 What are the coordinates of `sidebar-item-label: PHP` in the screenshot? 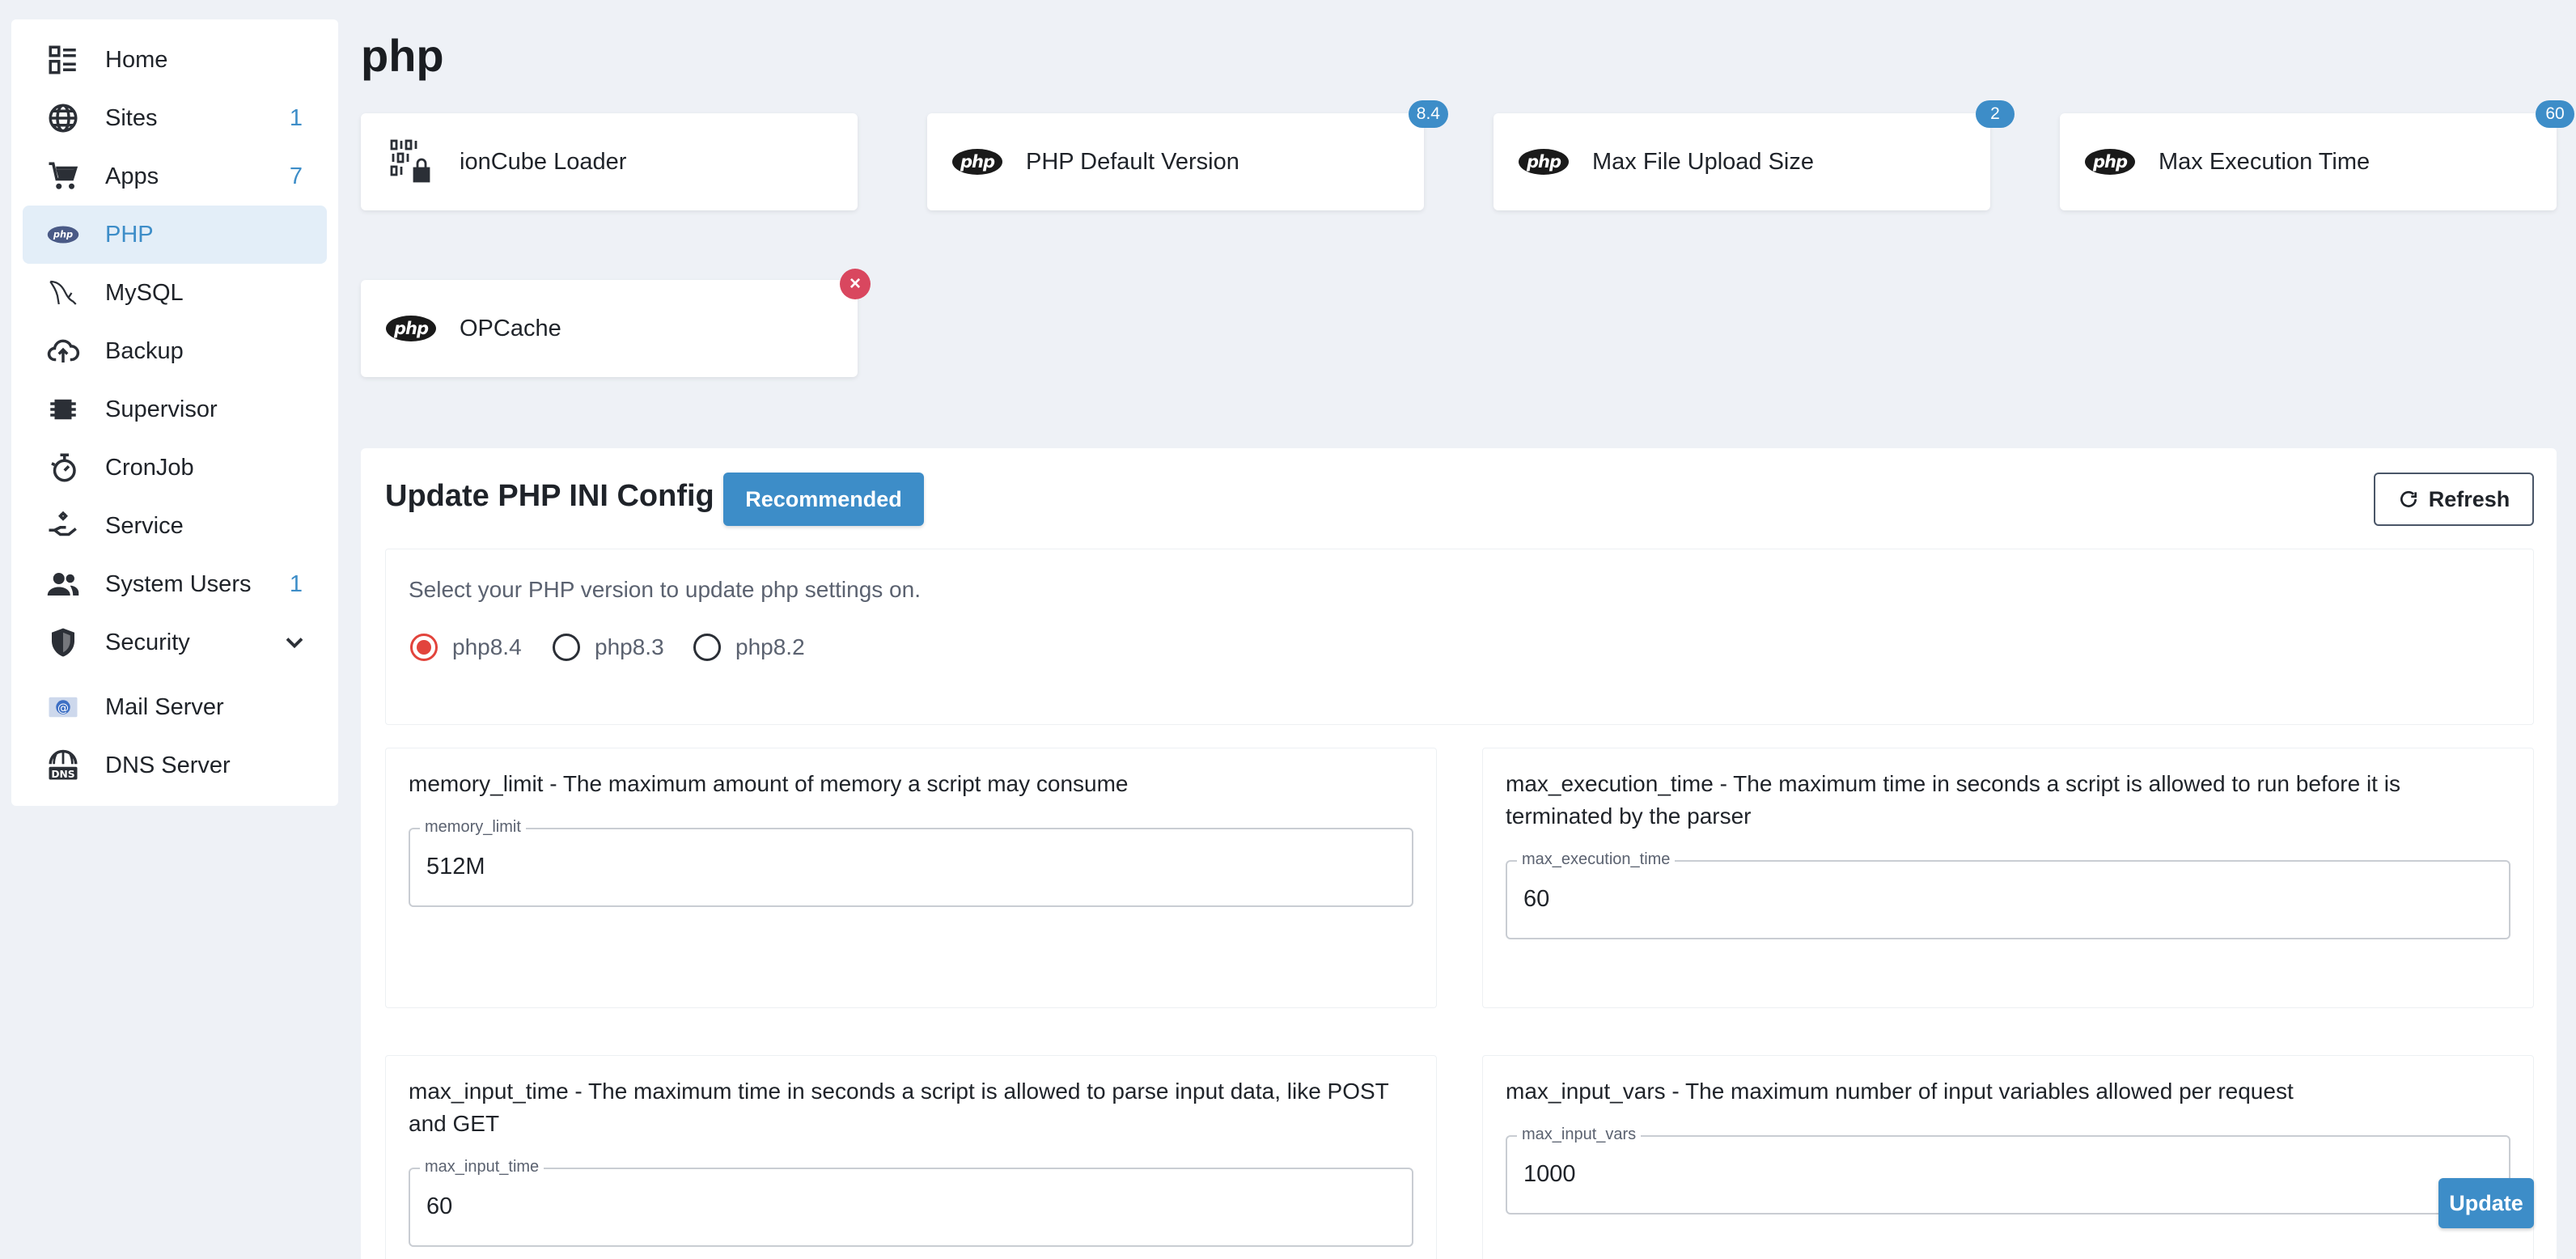 It's located at (129, 234).